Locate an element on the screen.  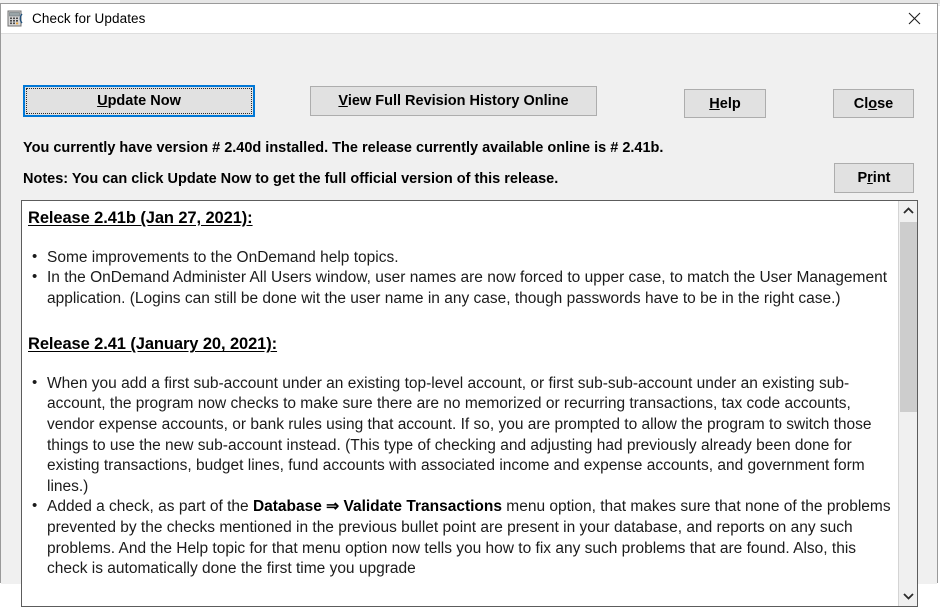
close-button: Close is located at coordinates (873, 103).